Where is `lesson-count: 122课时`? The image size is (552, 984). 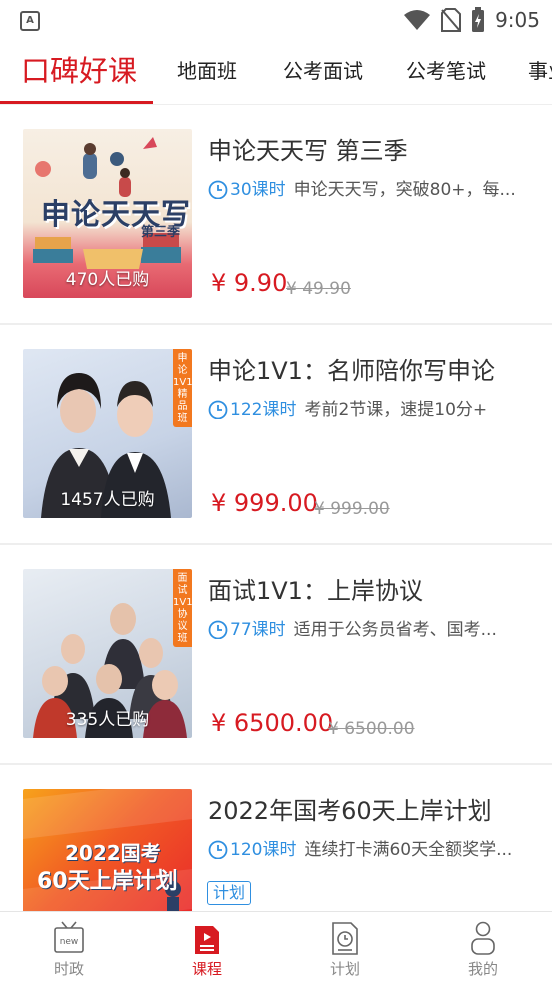
lesson-count: 122课时 is located at coordinates (263, 409).